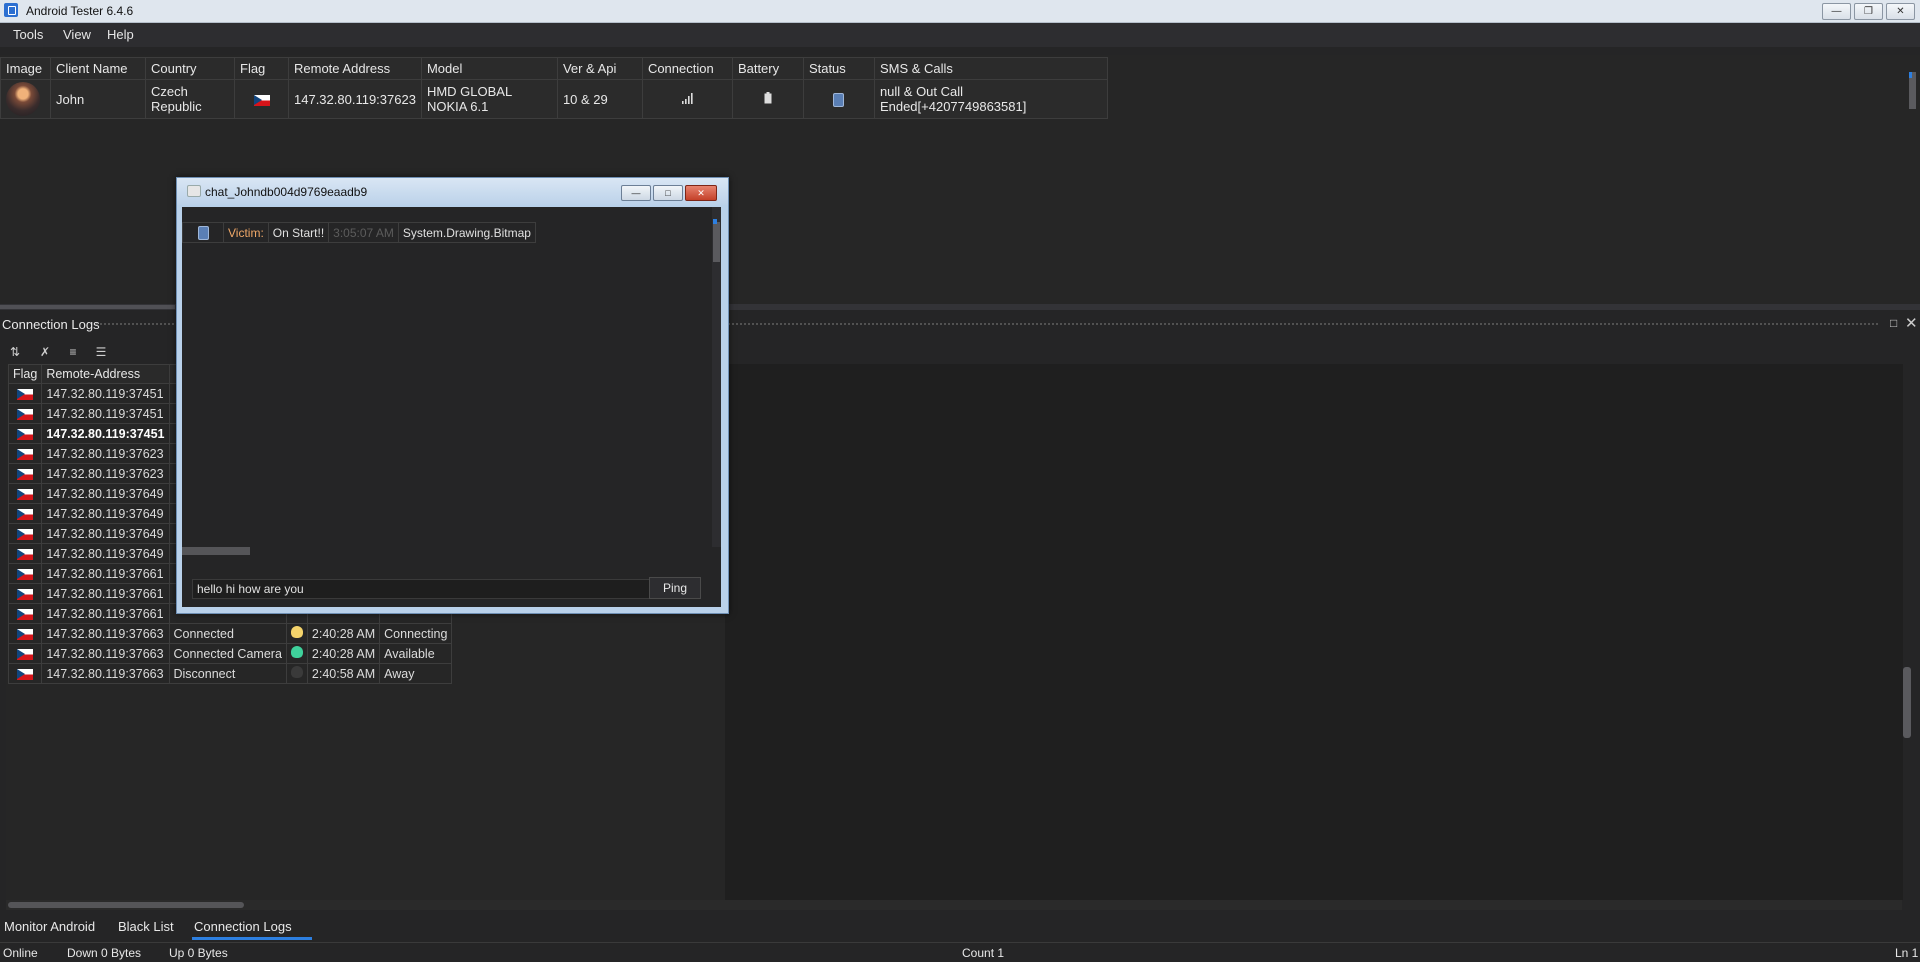 The width and height of the screenshot is (1920, 962). What do you see at coordinates (15, 352) in the screenshot?
I see `sort-icon: ⇅` at bounding box center [15, 352].